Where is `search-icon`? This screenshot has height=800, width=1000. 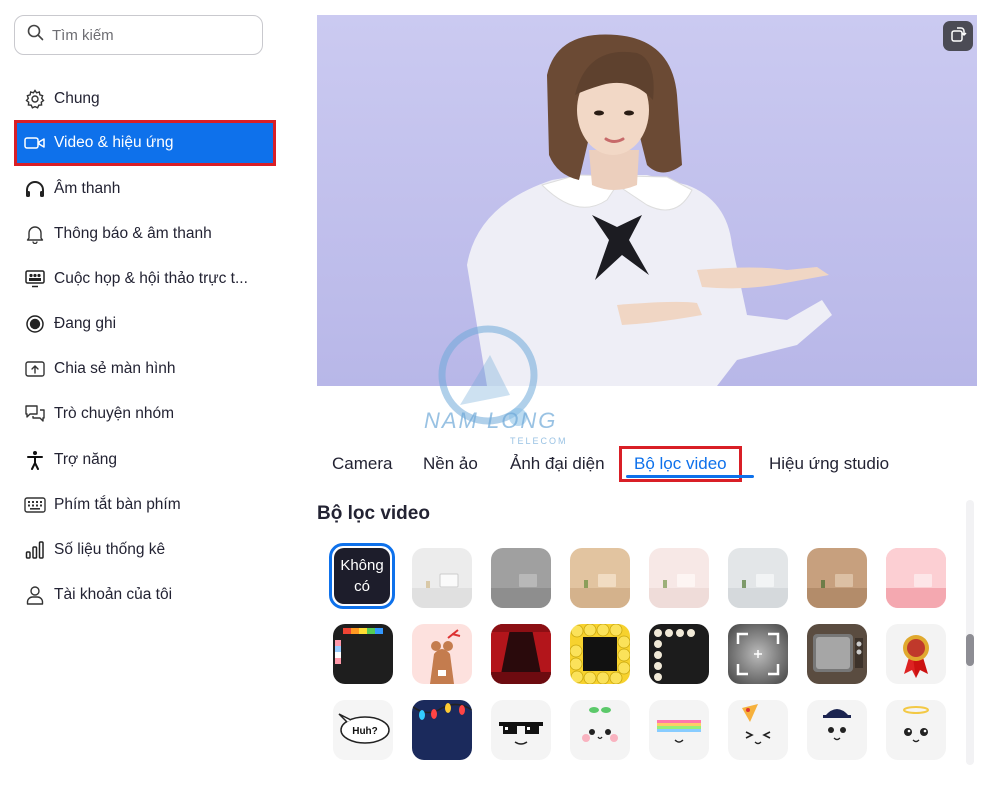
search-icon is located at coordinates (35, 35).